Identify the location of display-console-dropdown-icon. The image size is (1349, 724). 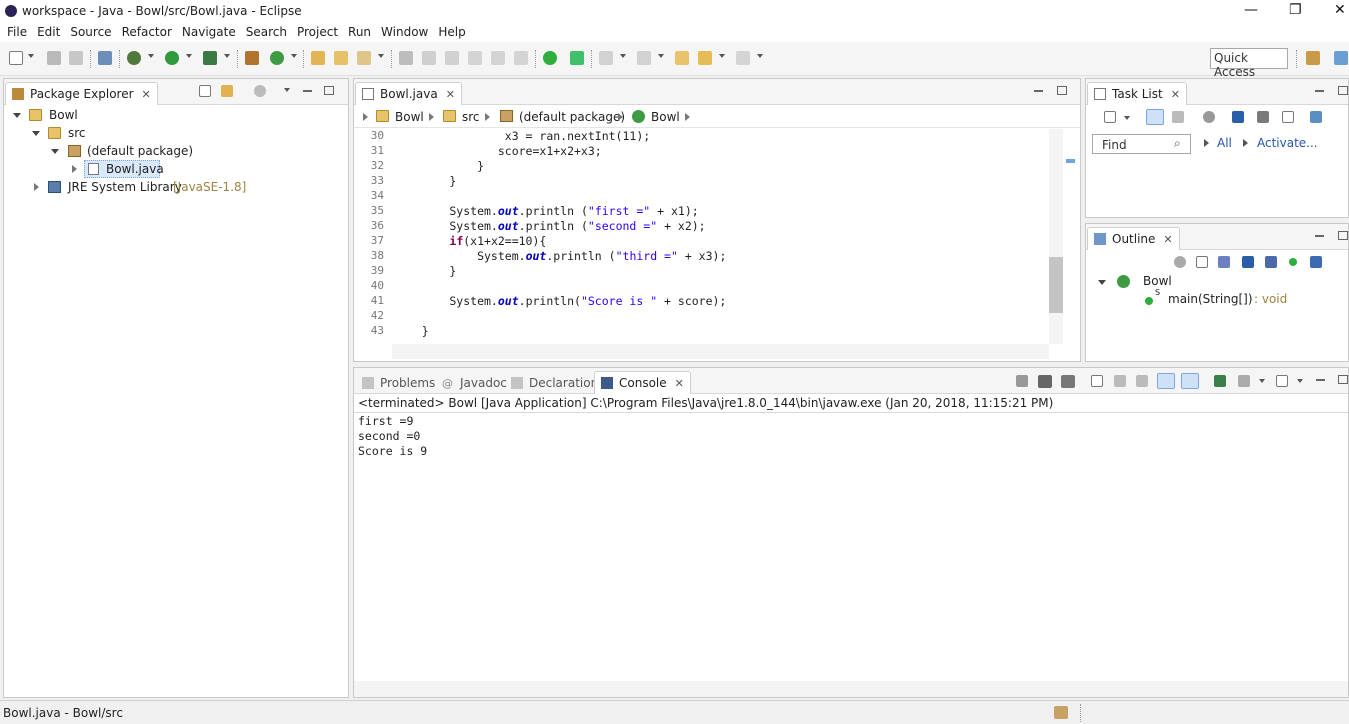
(1262, 381).